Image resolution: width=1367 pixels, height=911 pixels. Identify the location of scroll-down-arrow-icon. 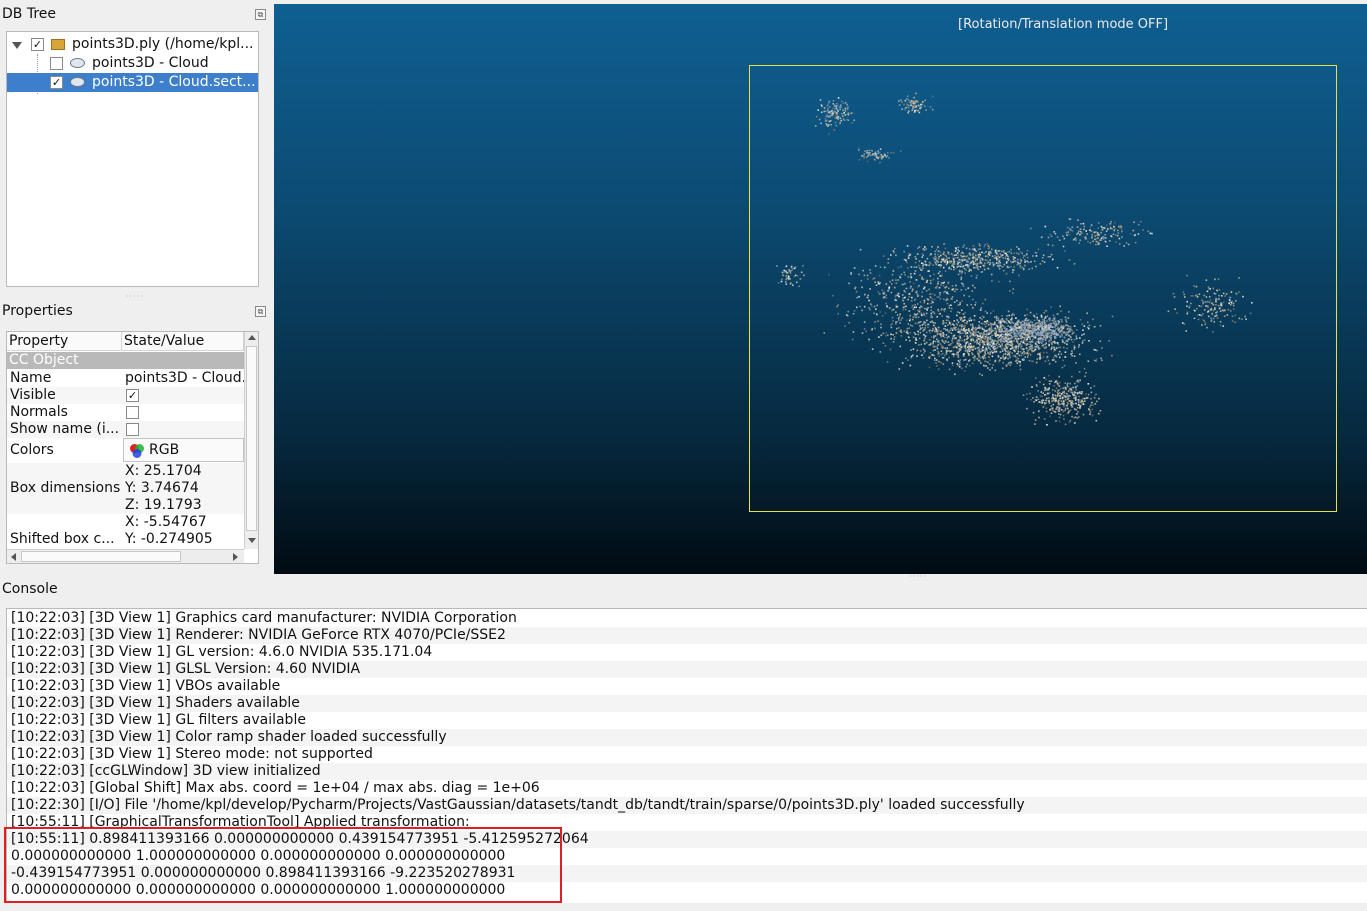
(252, 540).